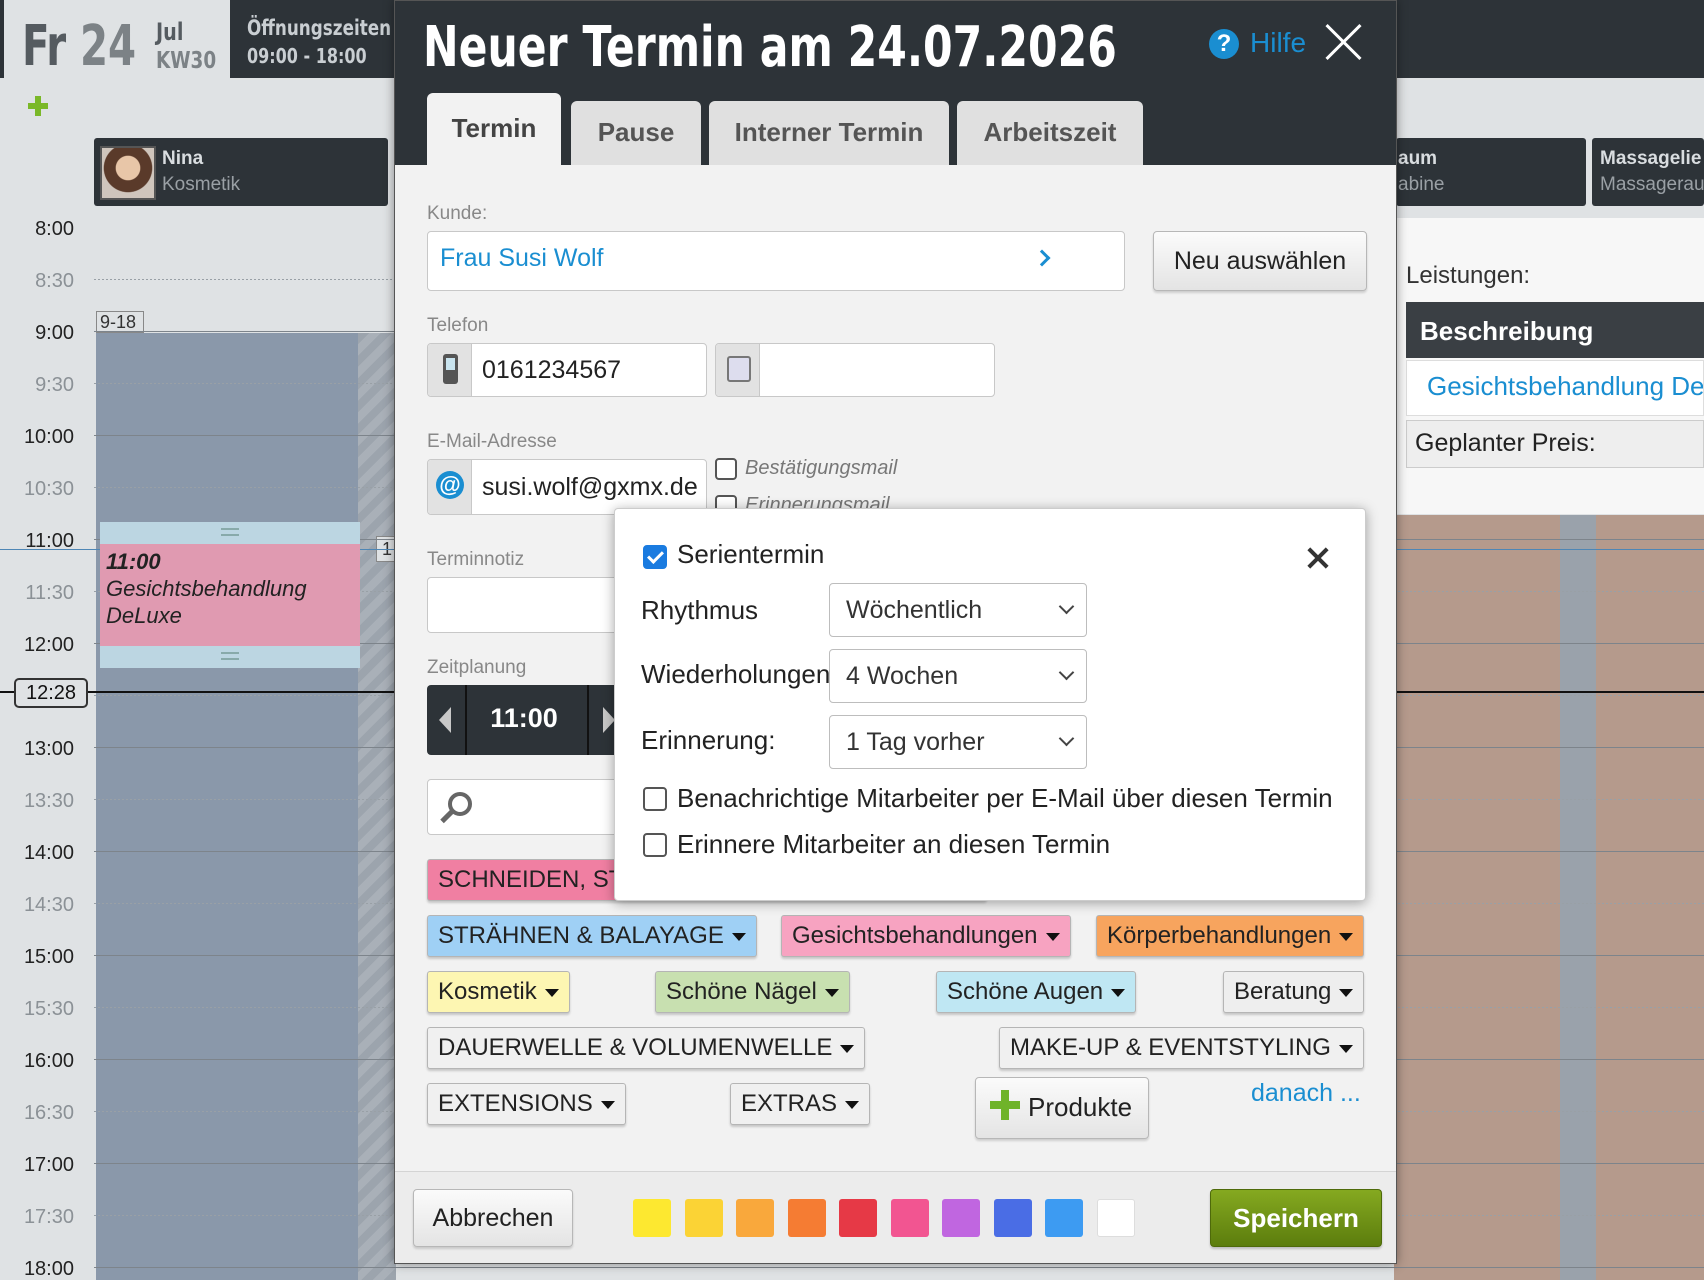  Describe the element at coordinates (1418, 158) in the screenshot. I see `staff-name: aum` at that location.